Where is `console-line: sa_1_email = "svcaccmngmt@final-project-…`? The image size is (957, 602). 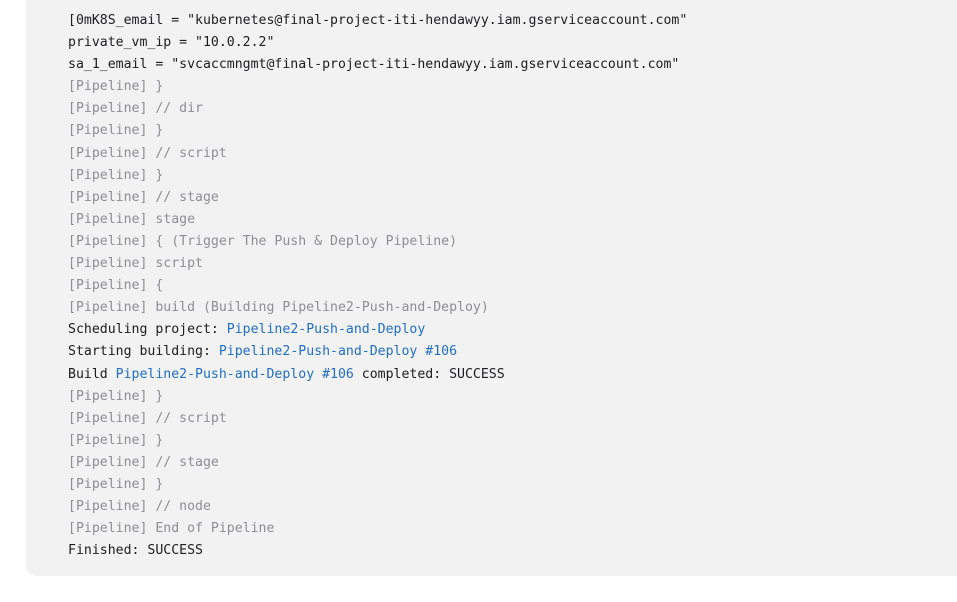
console-line: sa_1_email = "svcaccmngmt@final-project-… is located at coordinates (377, 65).